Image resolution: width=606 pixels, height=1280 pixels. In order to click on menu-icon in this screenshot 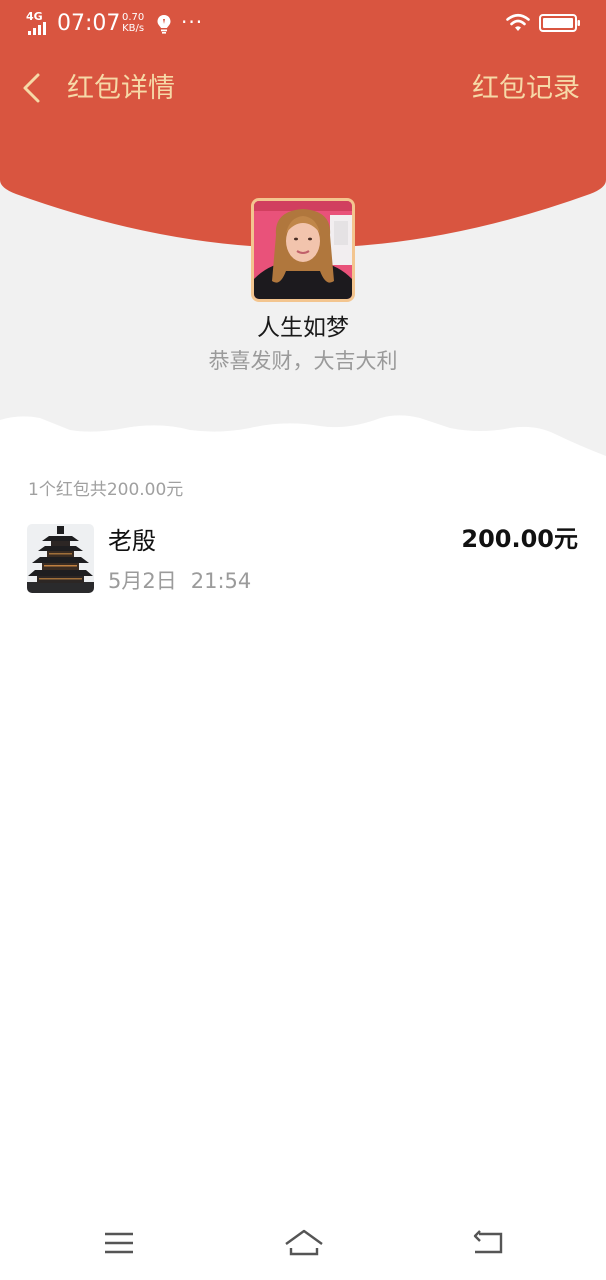, I will do `click(119, 1243)`.